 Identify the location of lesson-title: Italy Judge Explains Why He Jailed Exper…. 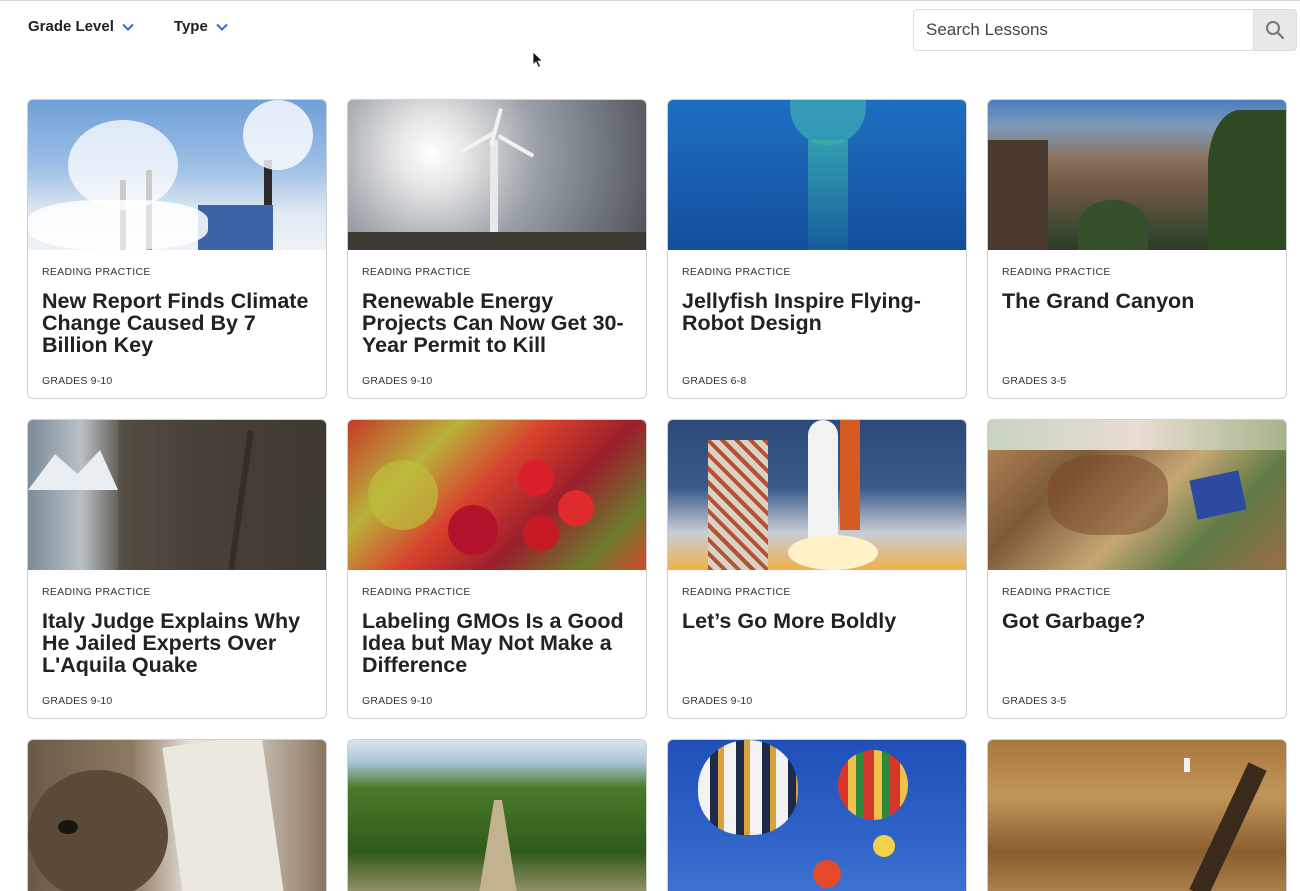
(179, 643).